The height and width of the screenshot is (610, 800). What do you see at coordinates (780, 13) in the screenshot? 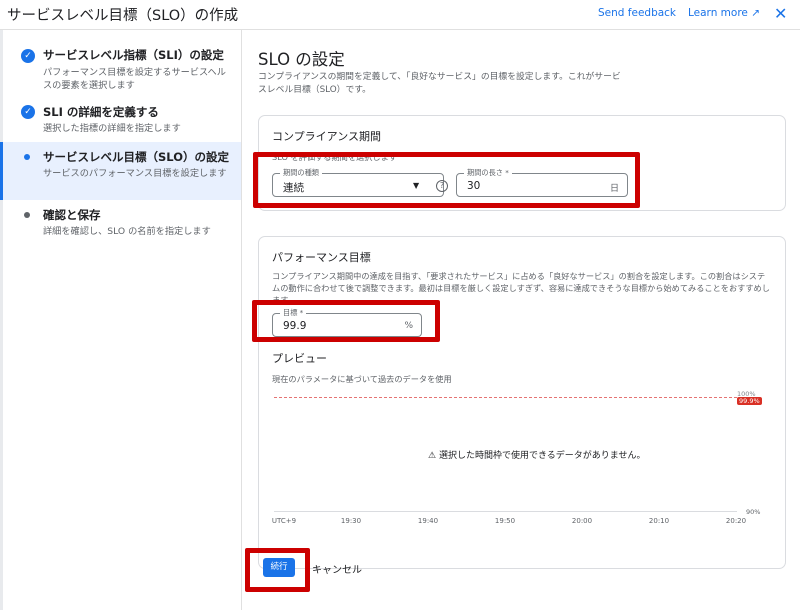
I see `close-icon: ✕` at bounding box center [780, 13].